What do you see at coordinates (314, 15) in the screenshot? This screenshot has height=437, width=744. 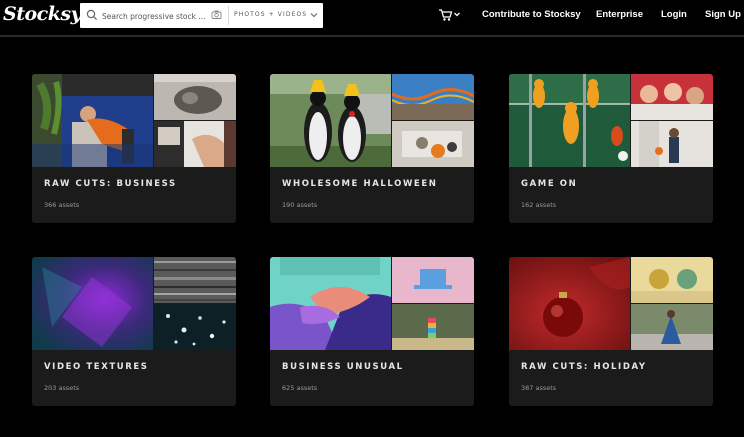 I see `chevron-down-icon` at bounding box center [314, 15].